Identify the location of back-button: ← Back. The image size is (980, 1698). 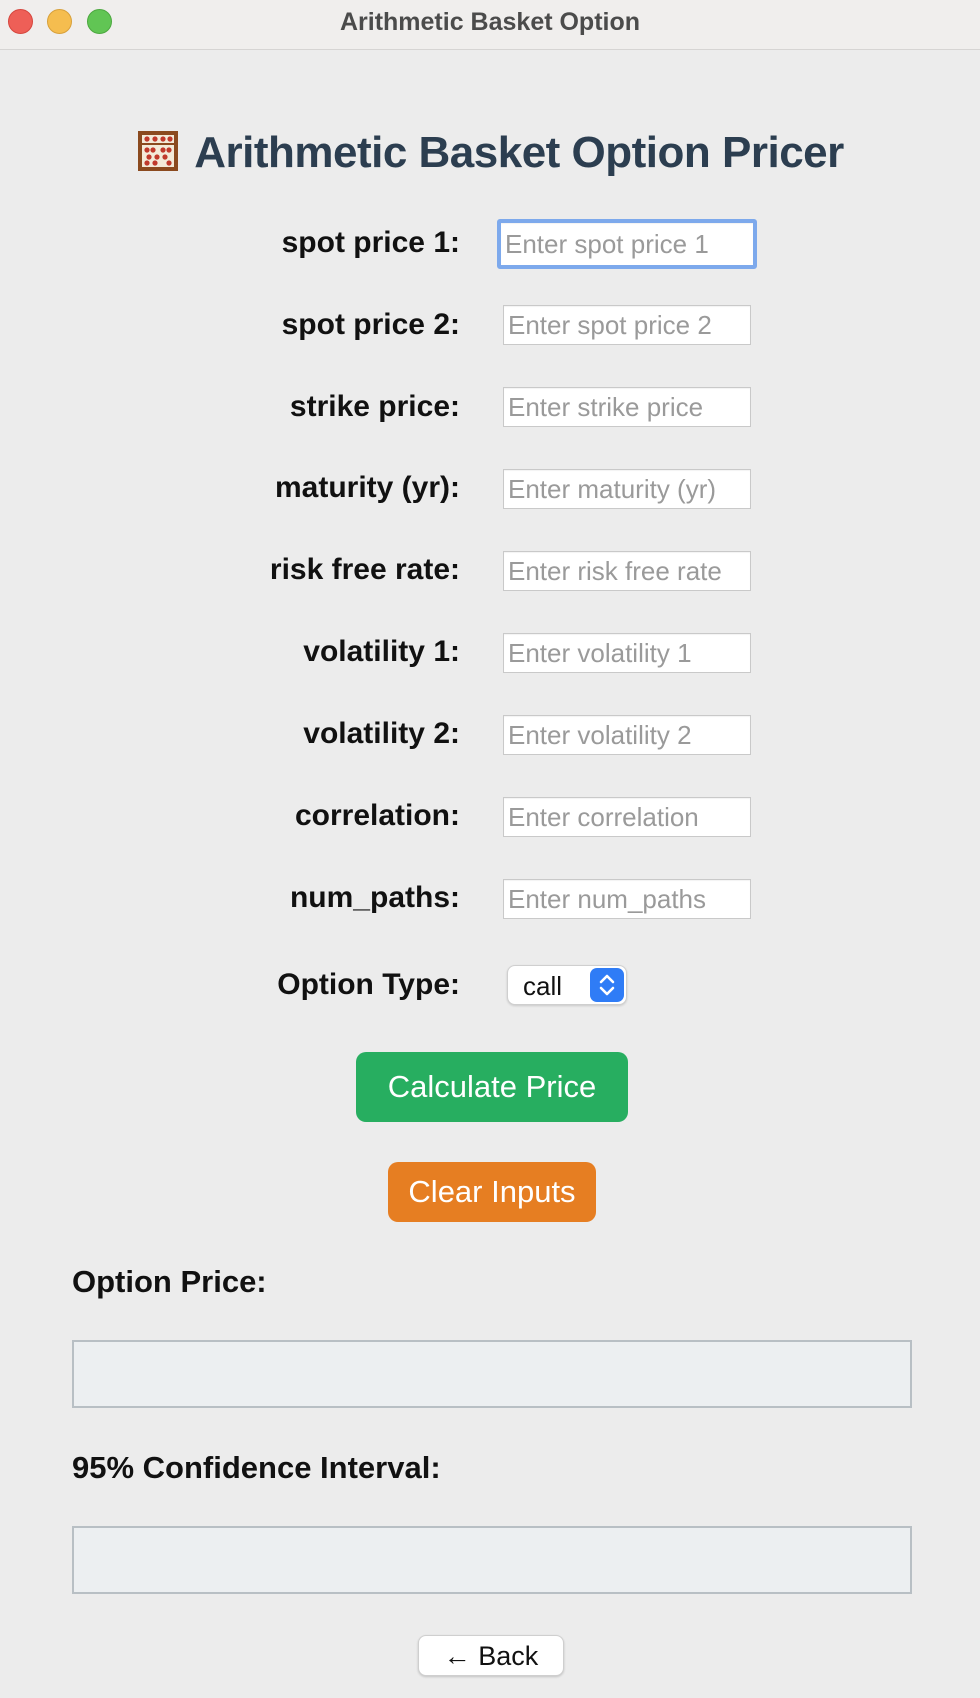
(491, 1655).